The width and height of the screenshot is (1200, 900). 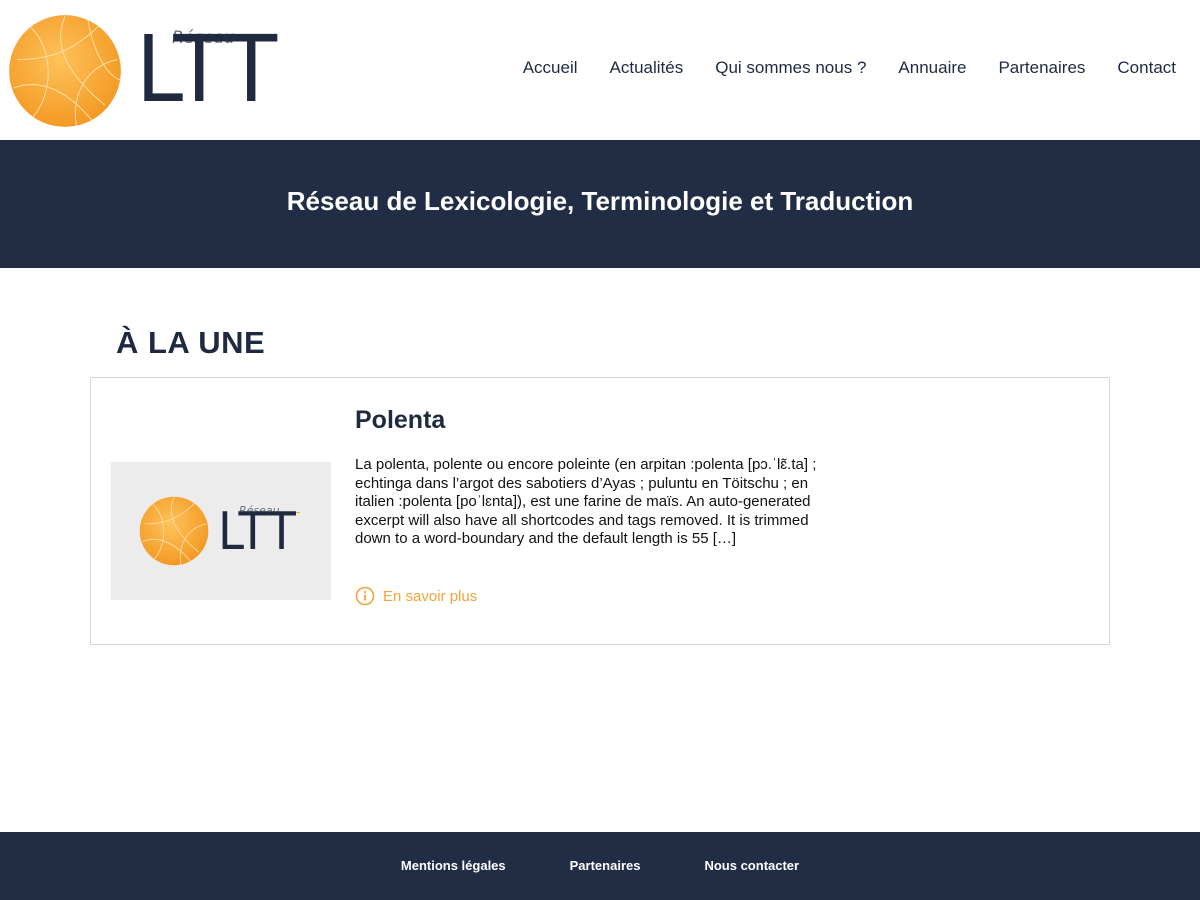 I want to click on post-thumbnail: Réseau LTT, so click(x=221, y=531).